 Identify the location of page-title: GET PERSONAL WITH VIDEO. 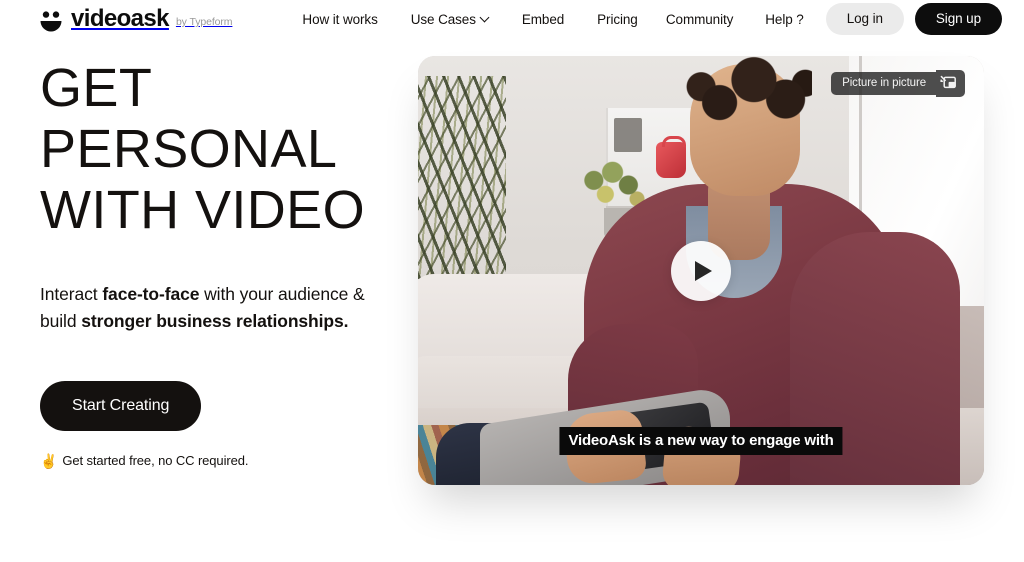
(202, 149).